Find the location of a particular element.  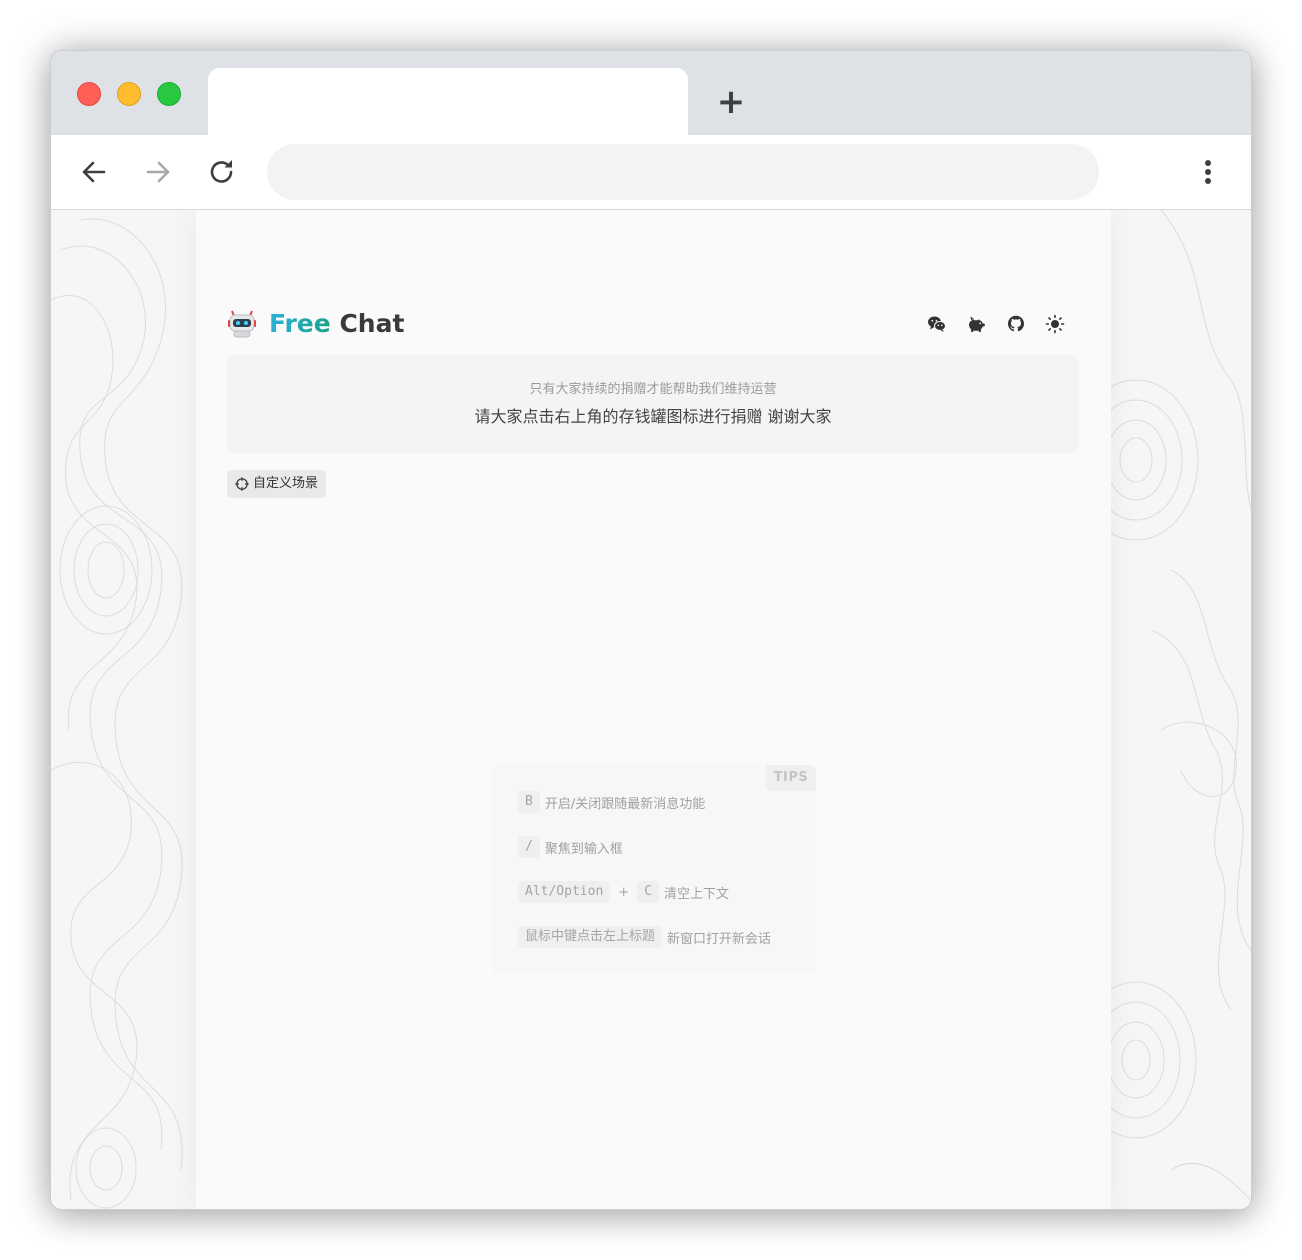

back-button is located at coordinates (94, 172).